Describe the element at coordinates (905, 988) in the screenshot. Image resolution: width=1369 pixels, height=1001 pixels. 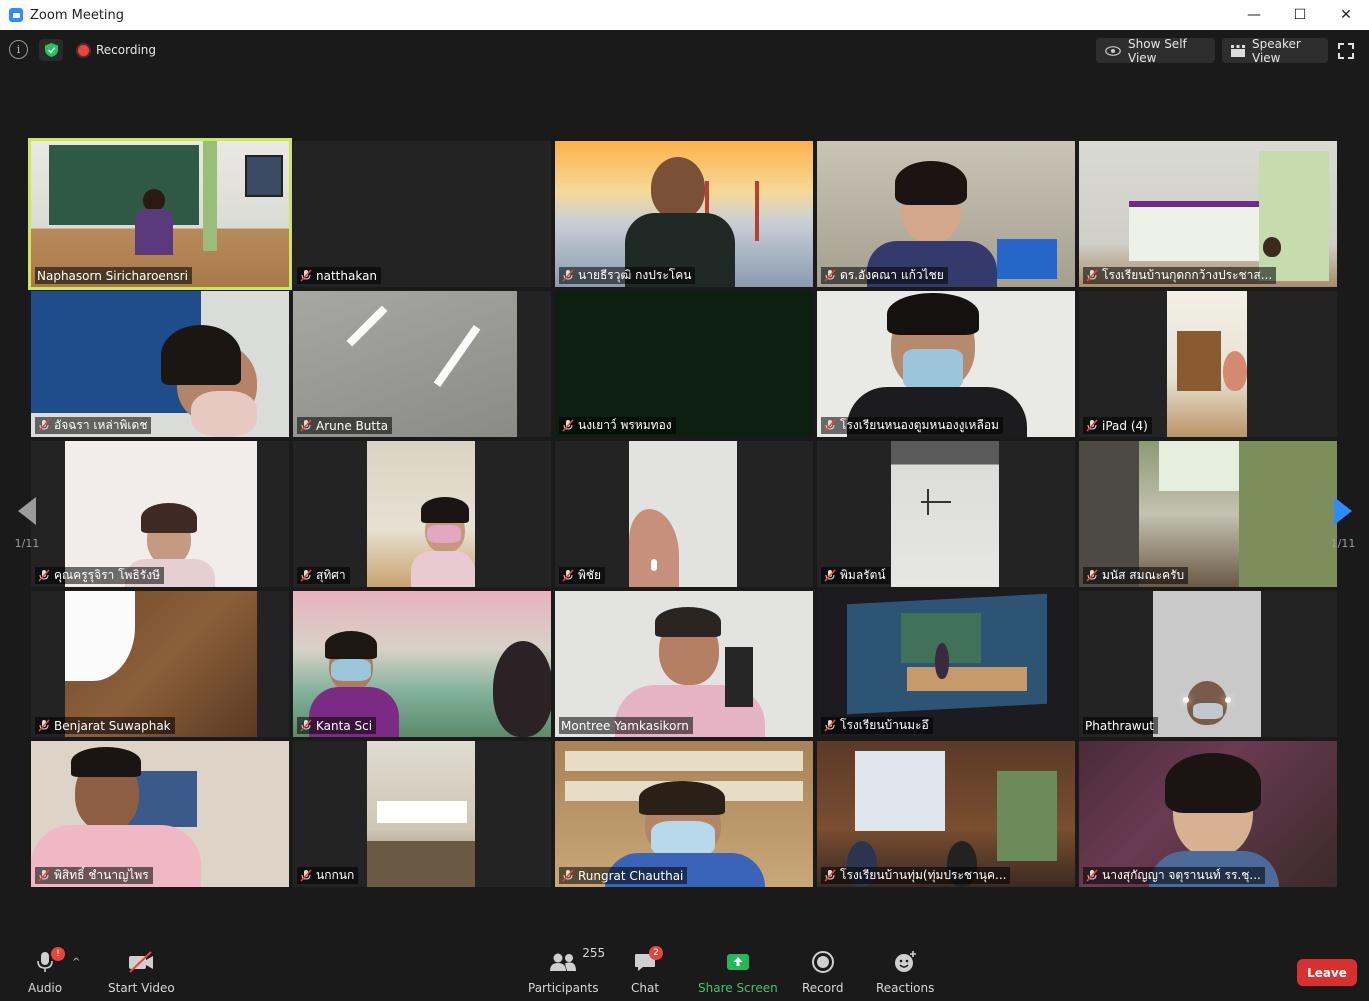
I see `reactions-label: Reactions` at that location.